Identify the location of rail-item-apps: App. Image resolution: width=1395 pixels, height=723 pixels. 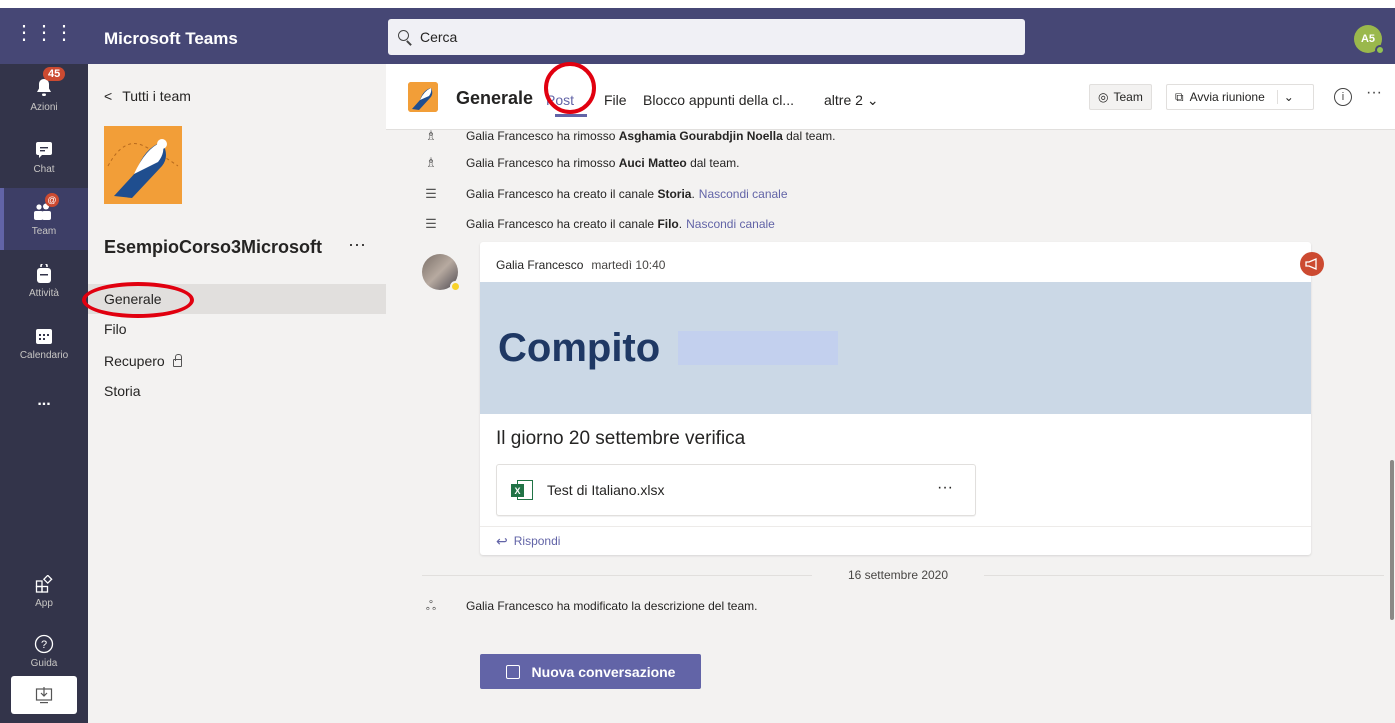
(44, 591).